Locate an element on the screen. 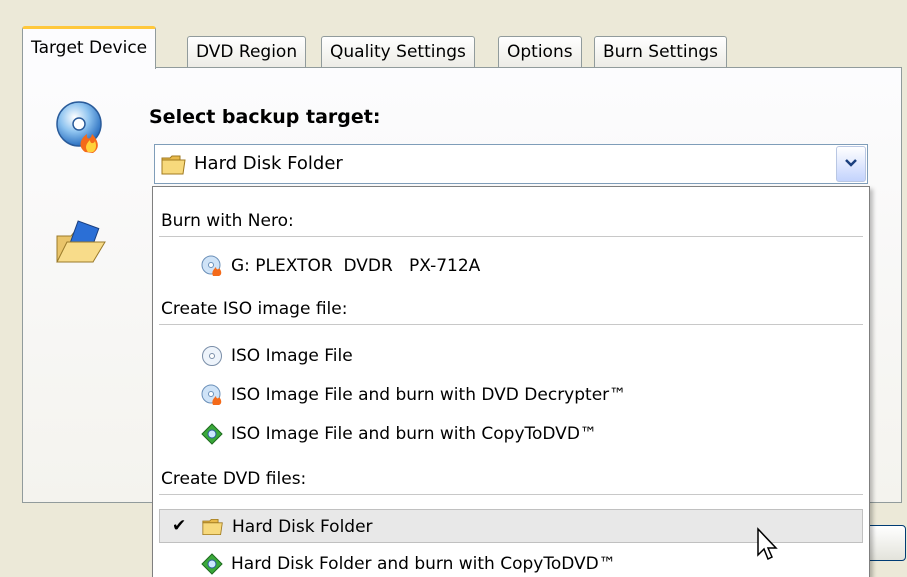 The image size is (907, 577). item-label: ISO Image File is located at coordinates (292, 356).